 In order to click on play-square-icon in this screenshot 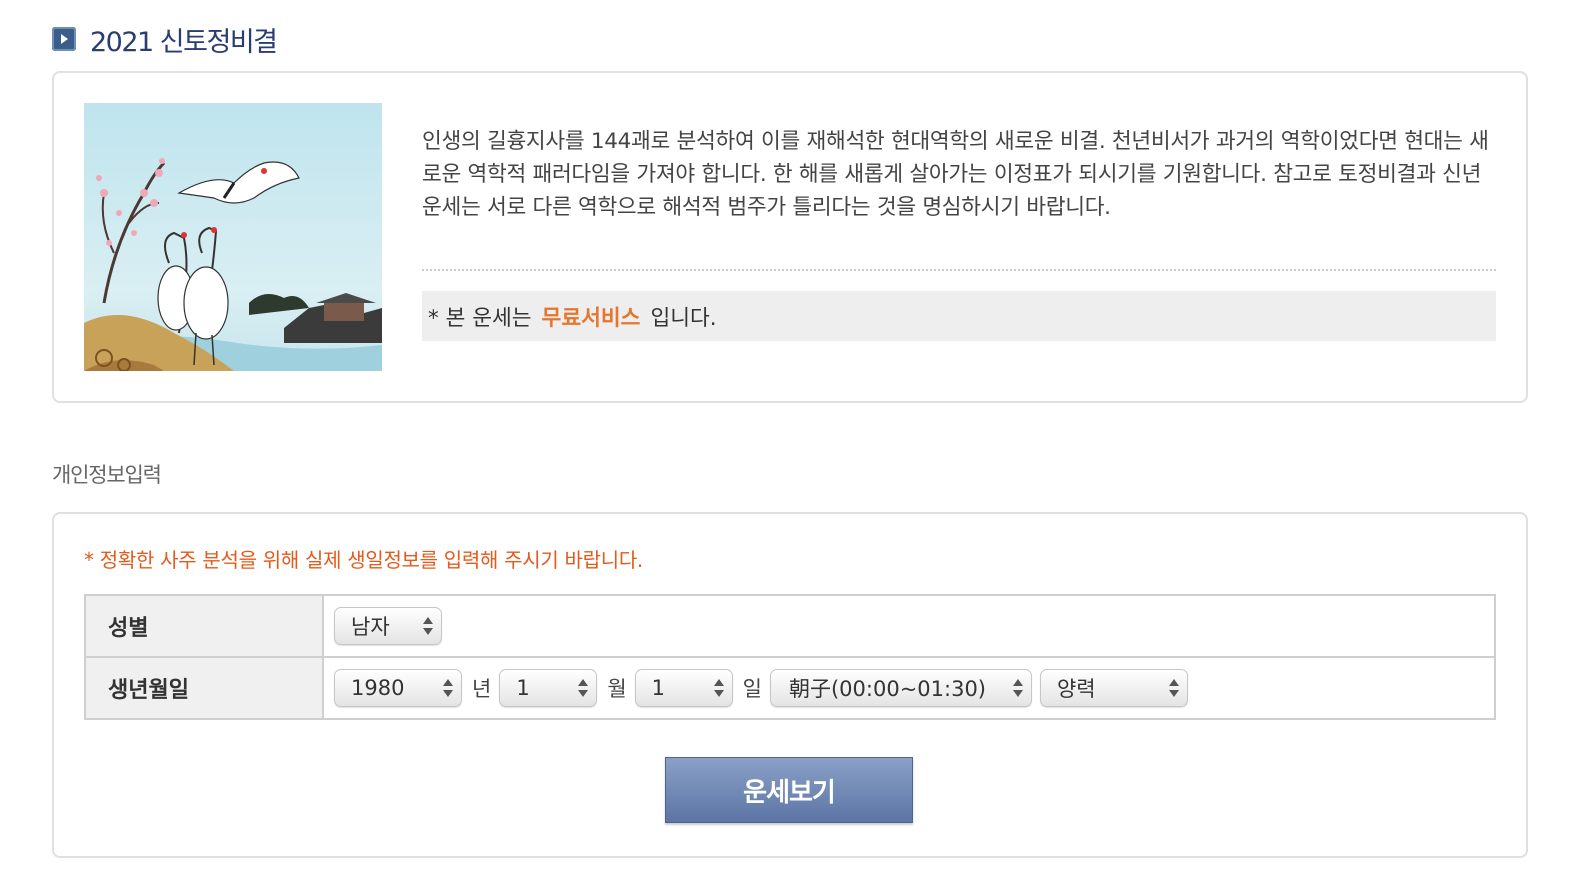, I will do `click(64, 39)`.